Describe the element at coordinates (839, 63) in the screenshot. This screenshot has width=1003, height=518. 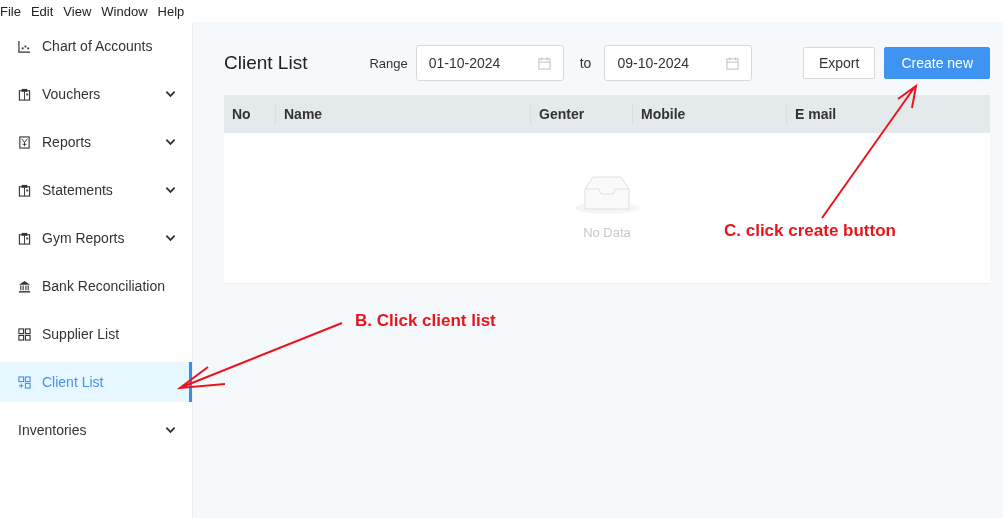
I see `export-button: Export` at that location.